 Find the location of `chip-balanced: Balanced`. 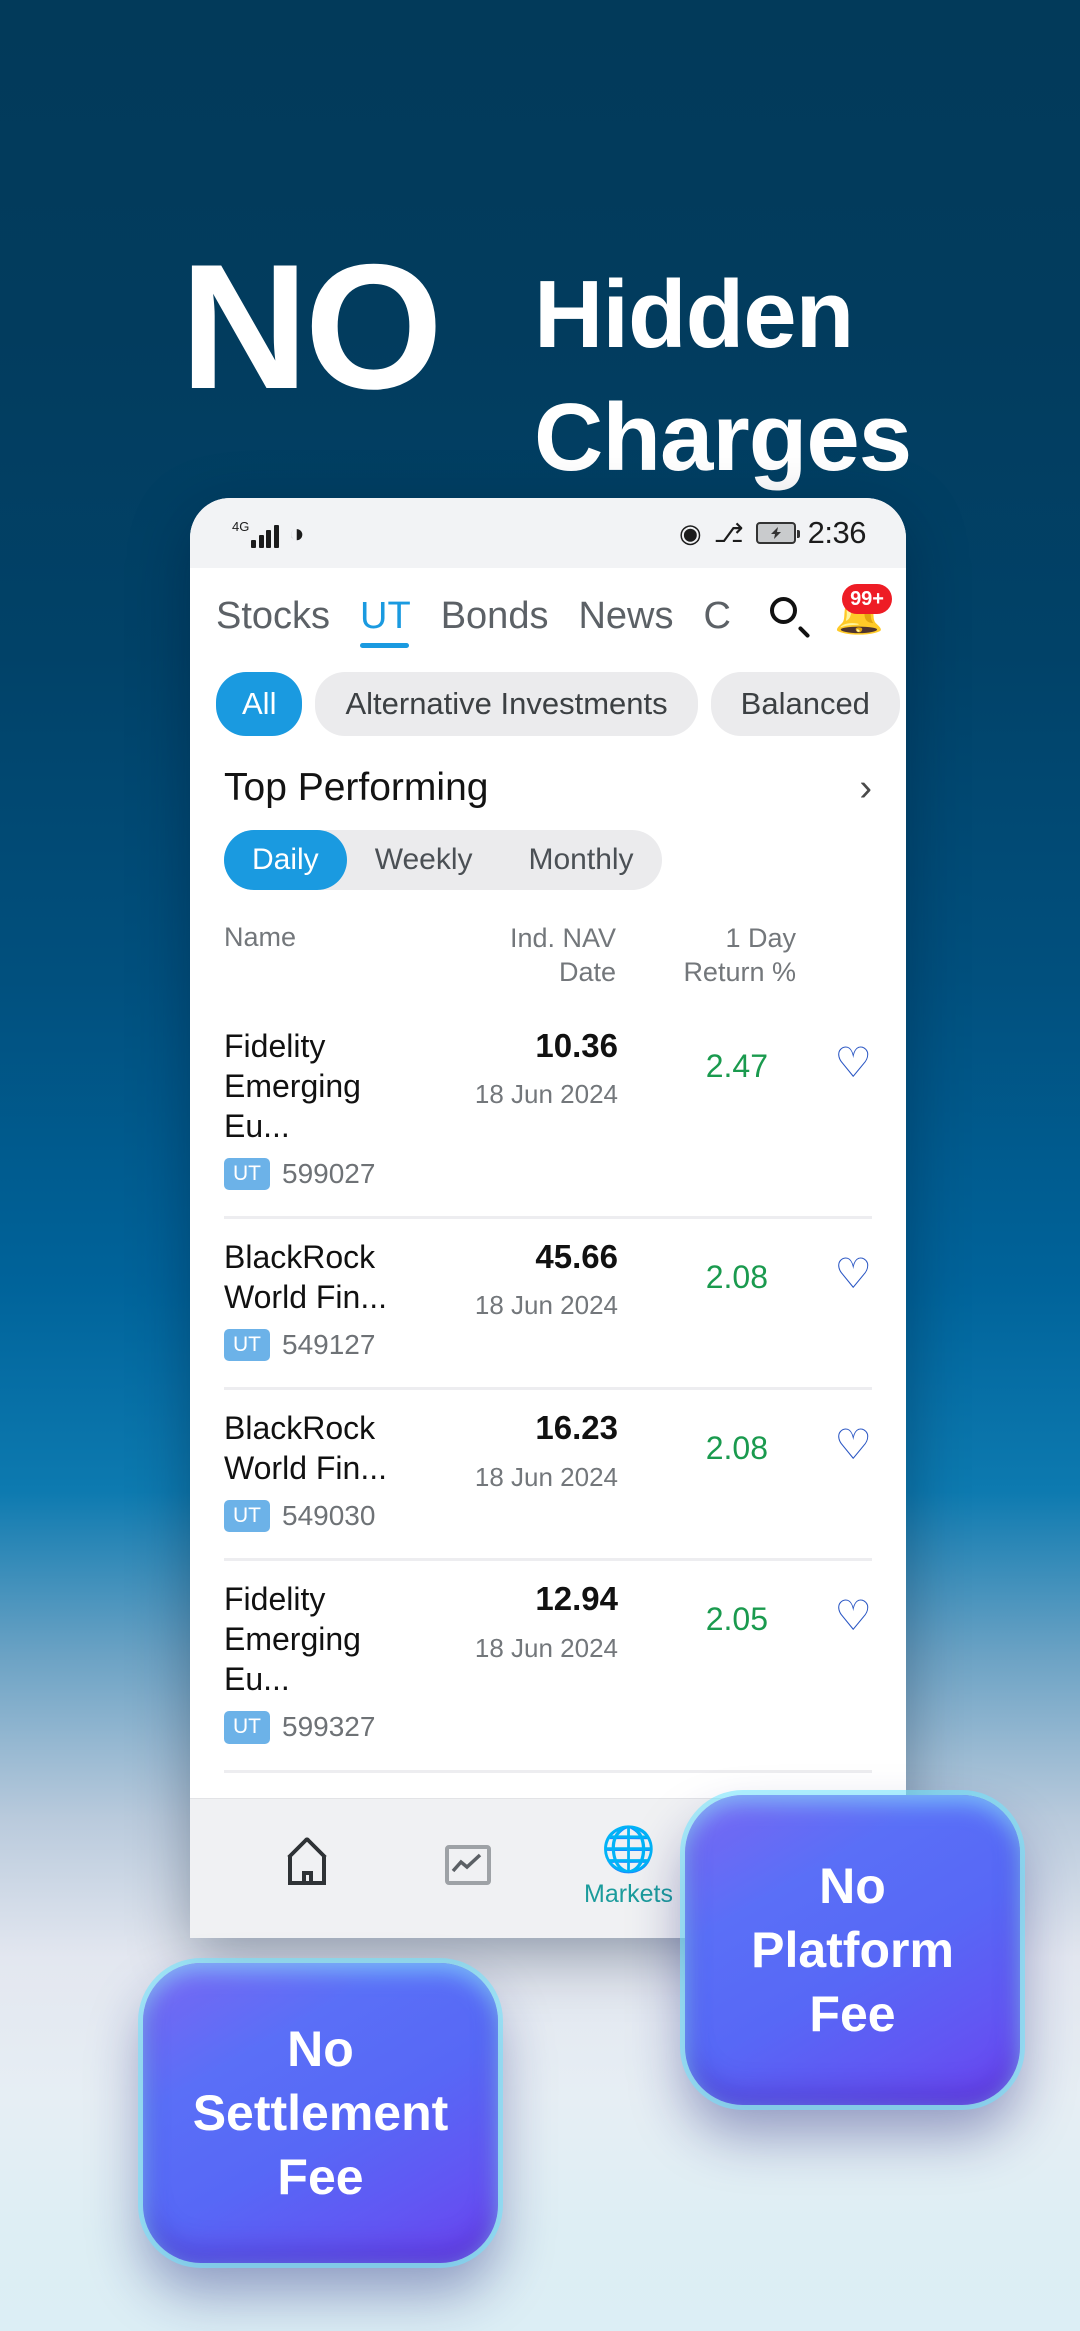

chip-balanced: Balanced is located at coordinates (805, 704).